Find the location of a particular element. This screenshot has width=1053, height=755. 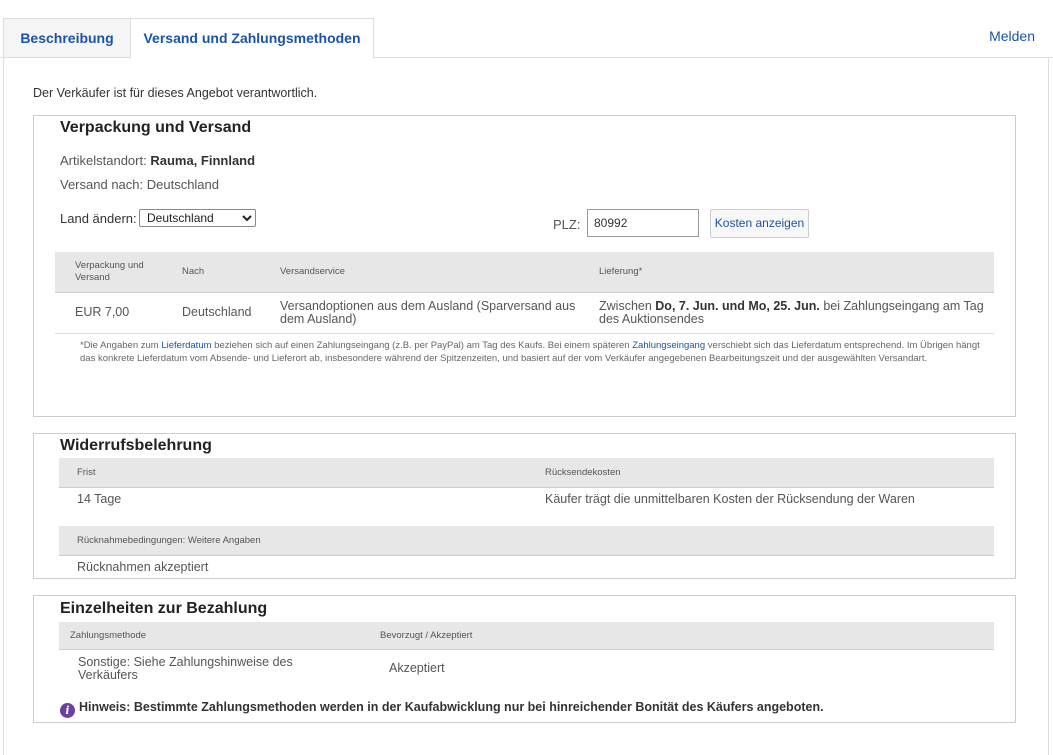

col-header-return-cost: Rücksendekosten is located at coordinates (583, 472).